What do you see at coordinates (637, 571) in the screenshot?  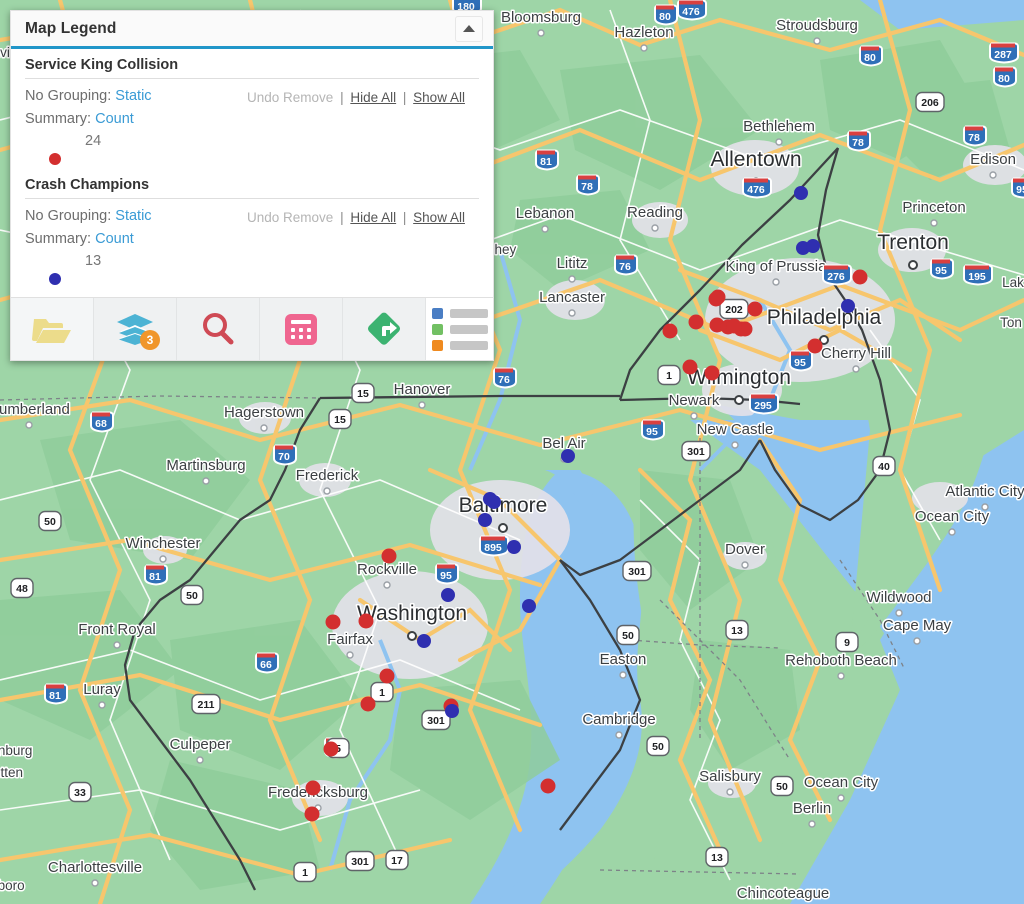 I see `us-route-shield: 301` at bounding box center [637, 571].